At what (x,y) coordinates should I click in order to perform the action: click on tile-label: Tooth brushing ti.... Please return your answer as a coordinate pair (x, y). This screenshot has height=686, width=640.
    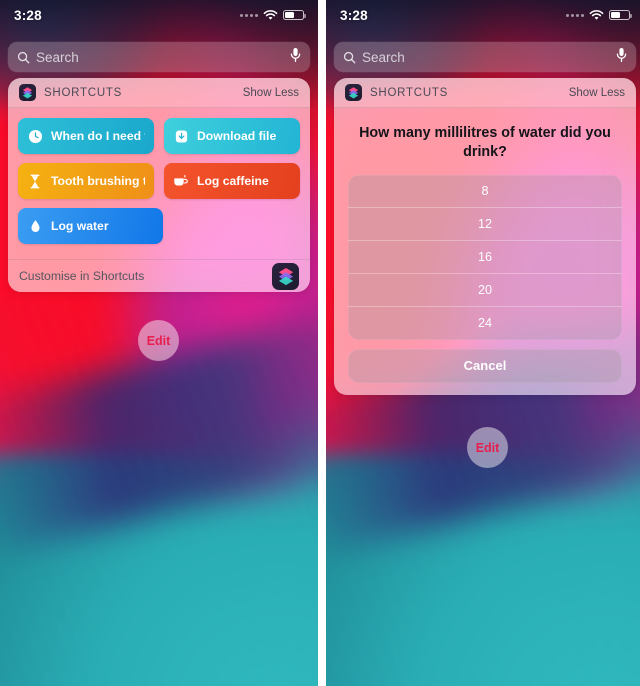
    Looking at the image, I should click on (98, 181).